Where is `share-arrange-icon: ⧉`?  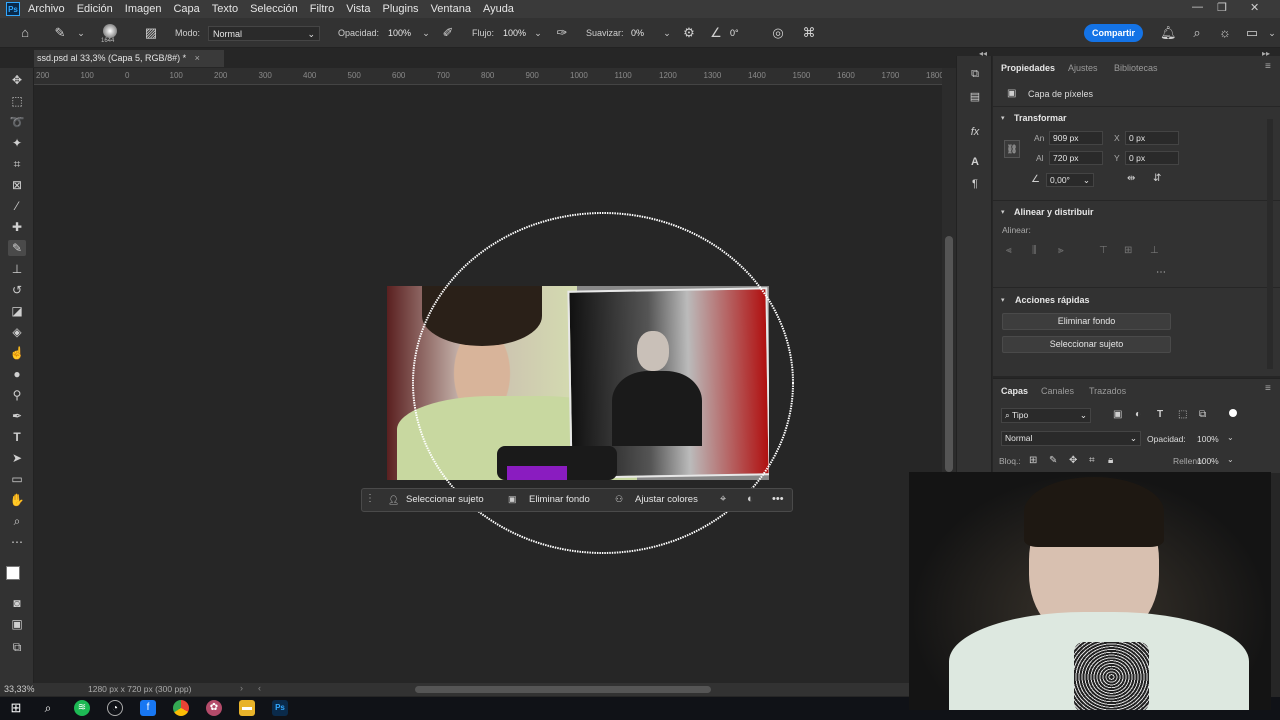 share-arrange-icon: ⧉ is located at coordinates (17, 647).